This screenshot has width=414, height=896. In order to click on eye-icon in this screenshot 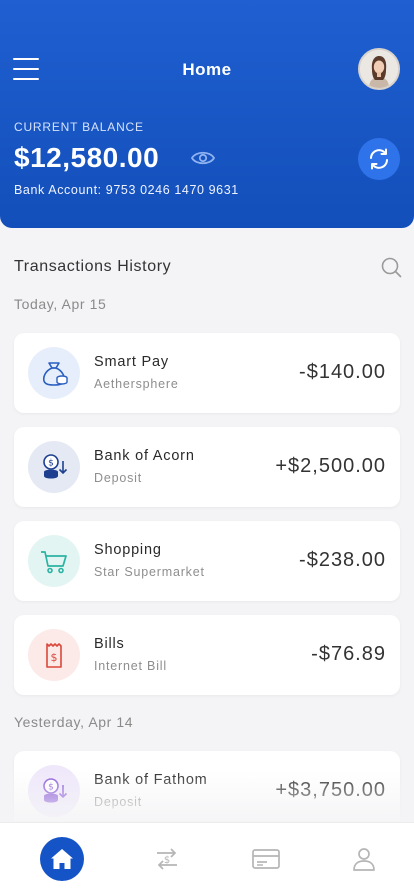, I will do `click(203, 158)`.